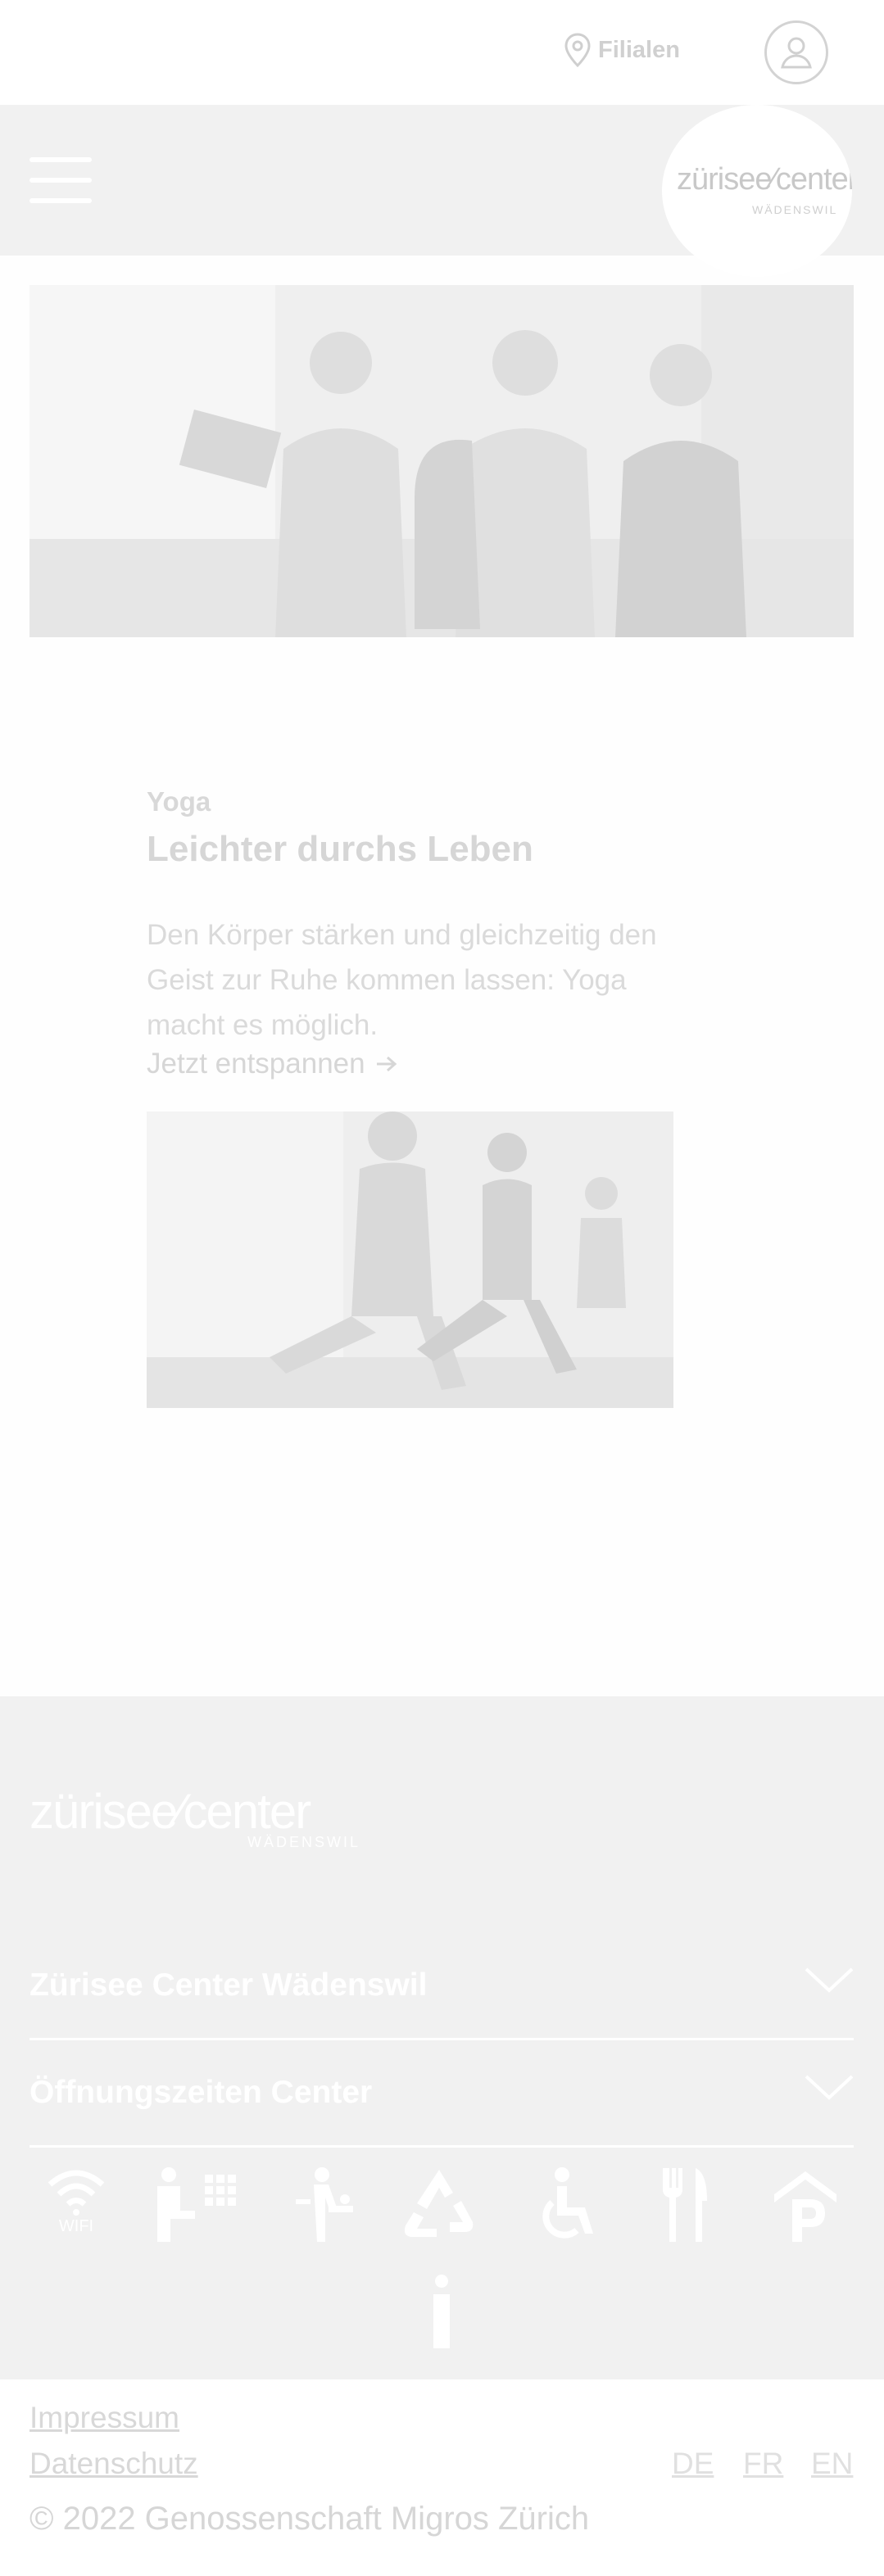  What do you see at coordinates (229, 1985) in the screenshot?
I see `accordion-title: Zürisee Center Wädenswil` at bounding box center [229, 1985].